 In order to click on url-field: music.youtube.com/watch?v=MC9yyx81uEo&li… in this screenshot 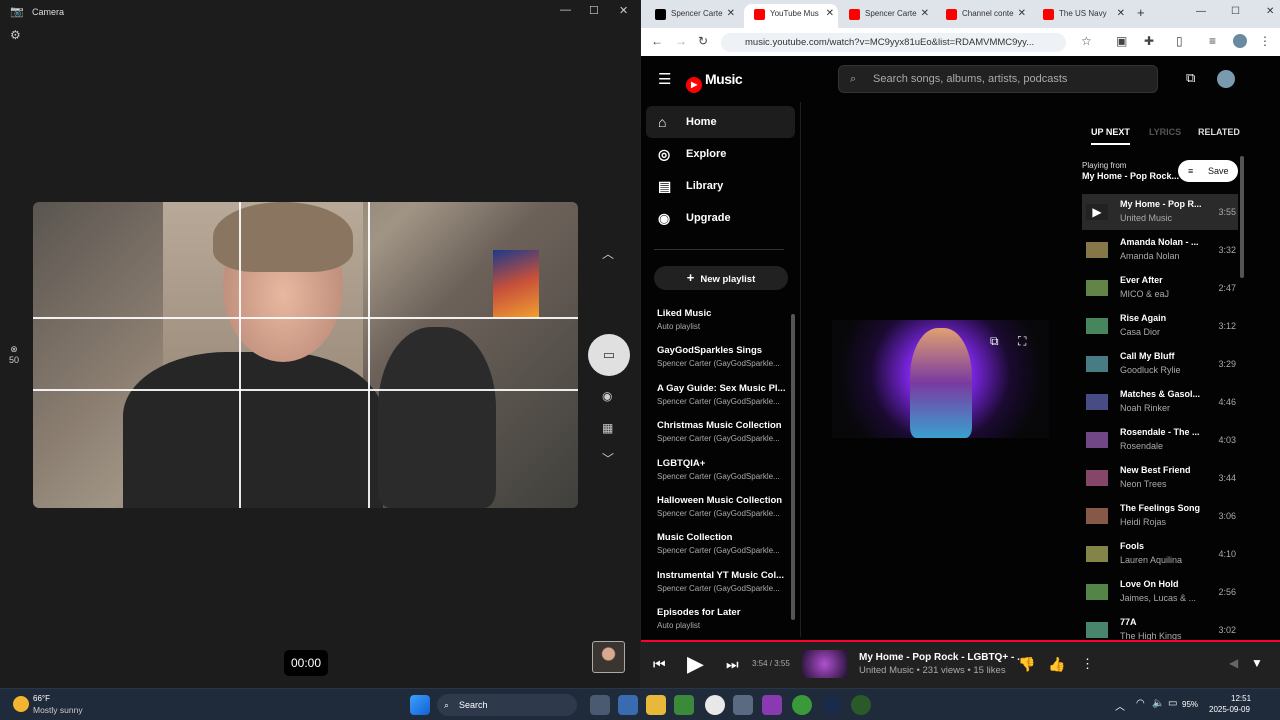, I will do `click(893, 42)`.